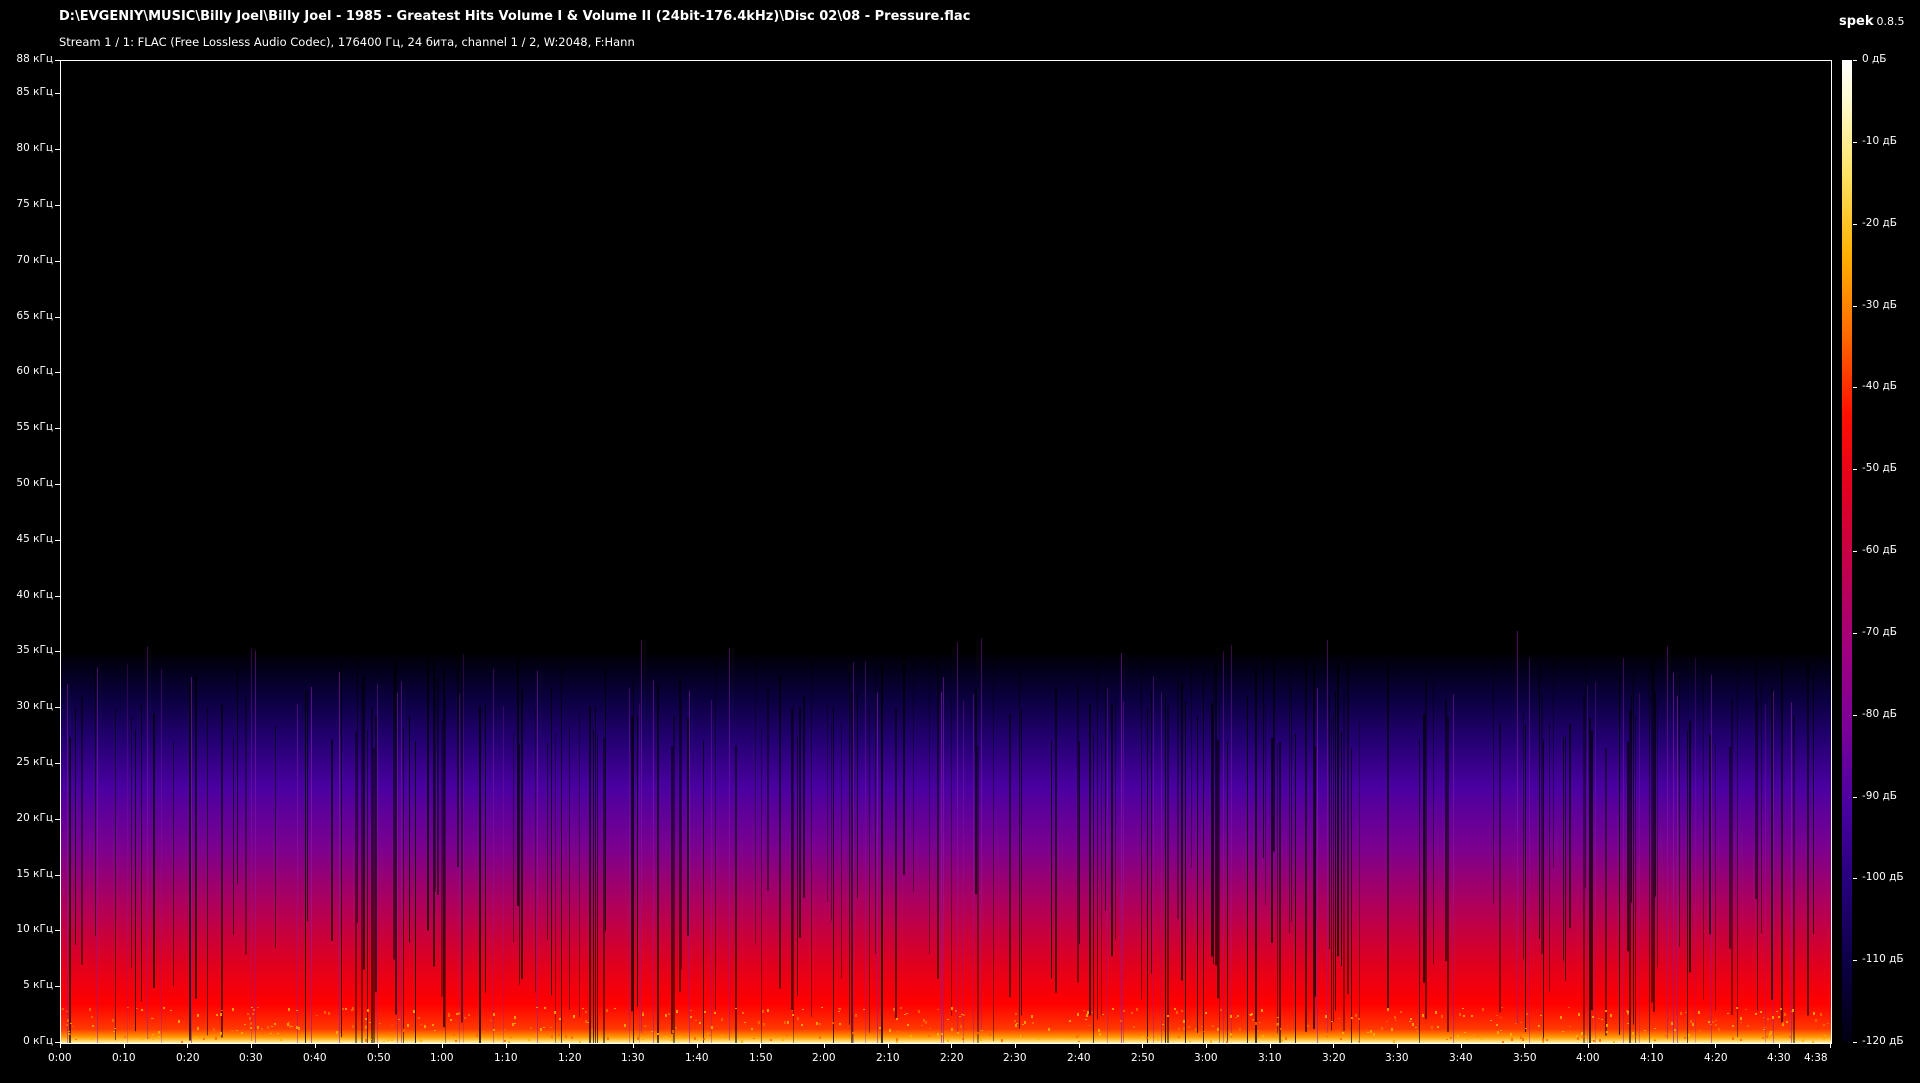 This screenshot has width=1920, height=1083. I want to click on colorbar-tick-label: -40 дБ, so click(1879, 386).